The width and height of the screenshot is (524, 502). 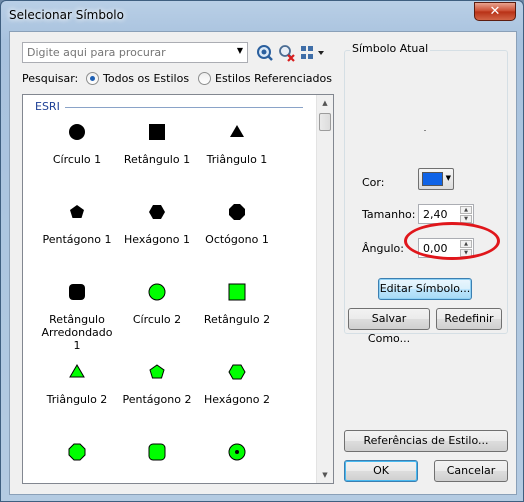 I want to click on size-spinner: ▲ ▼, so click(x=446, y=214).